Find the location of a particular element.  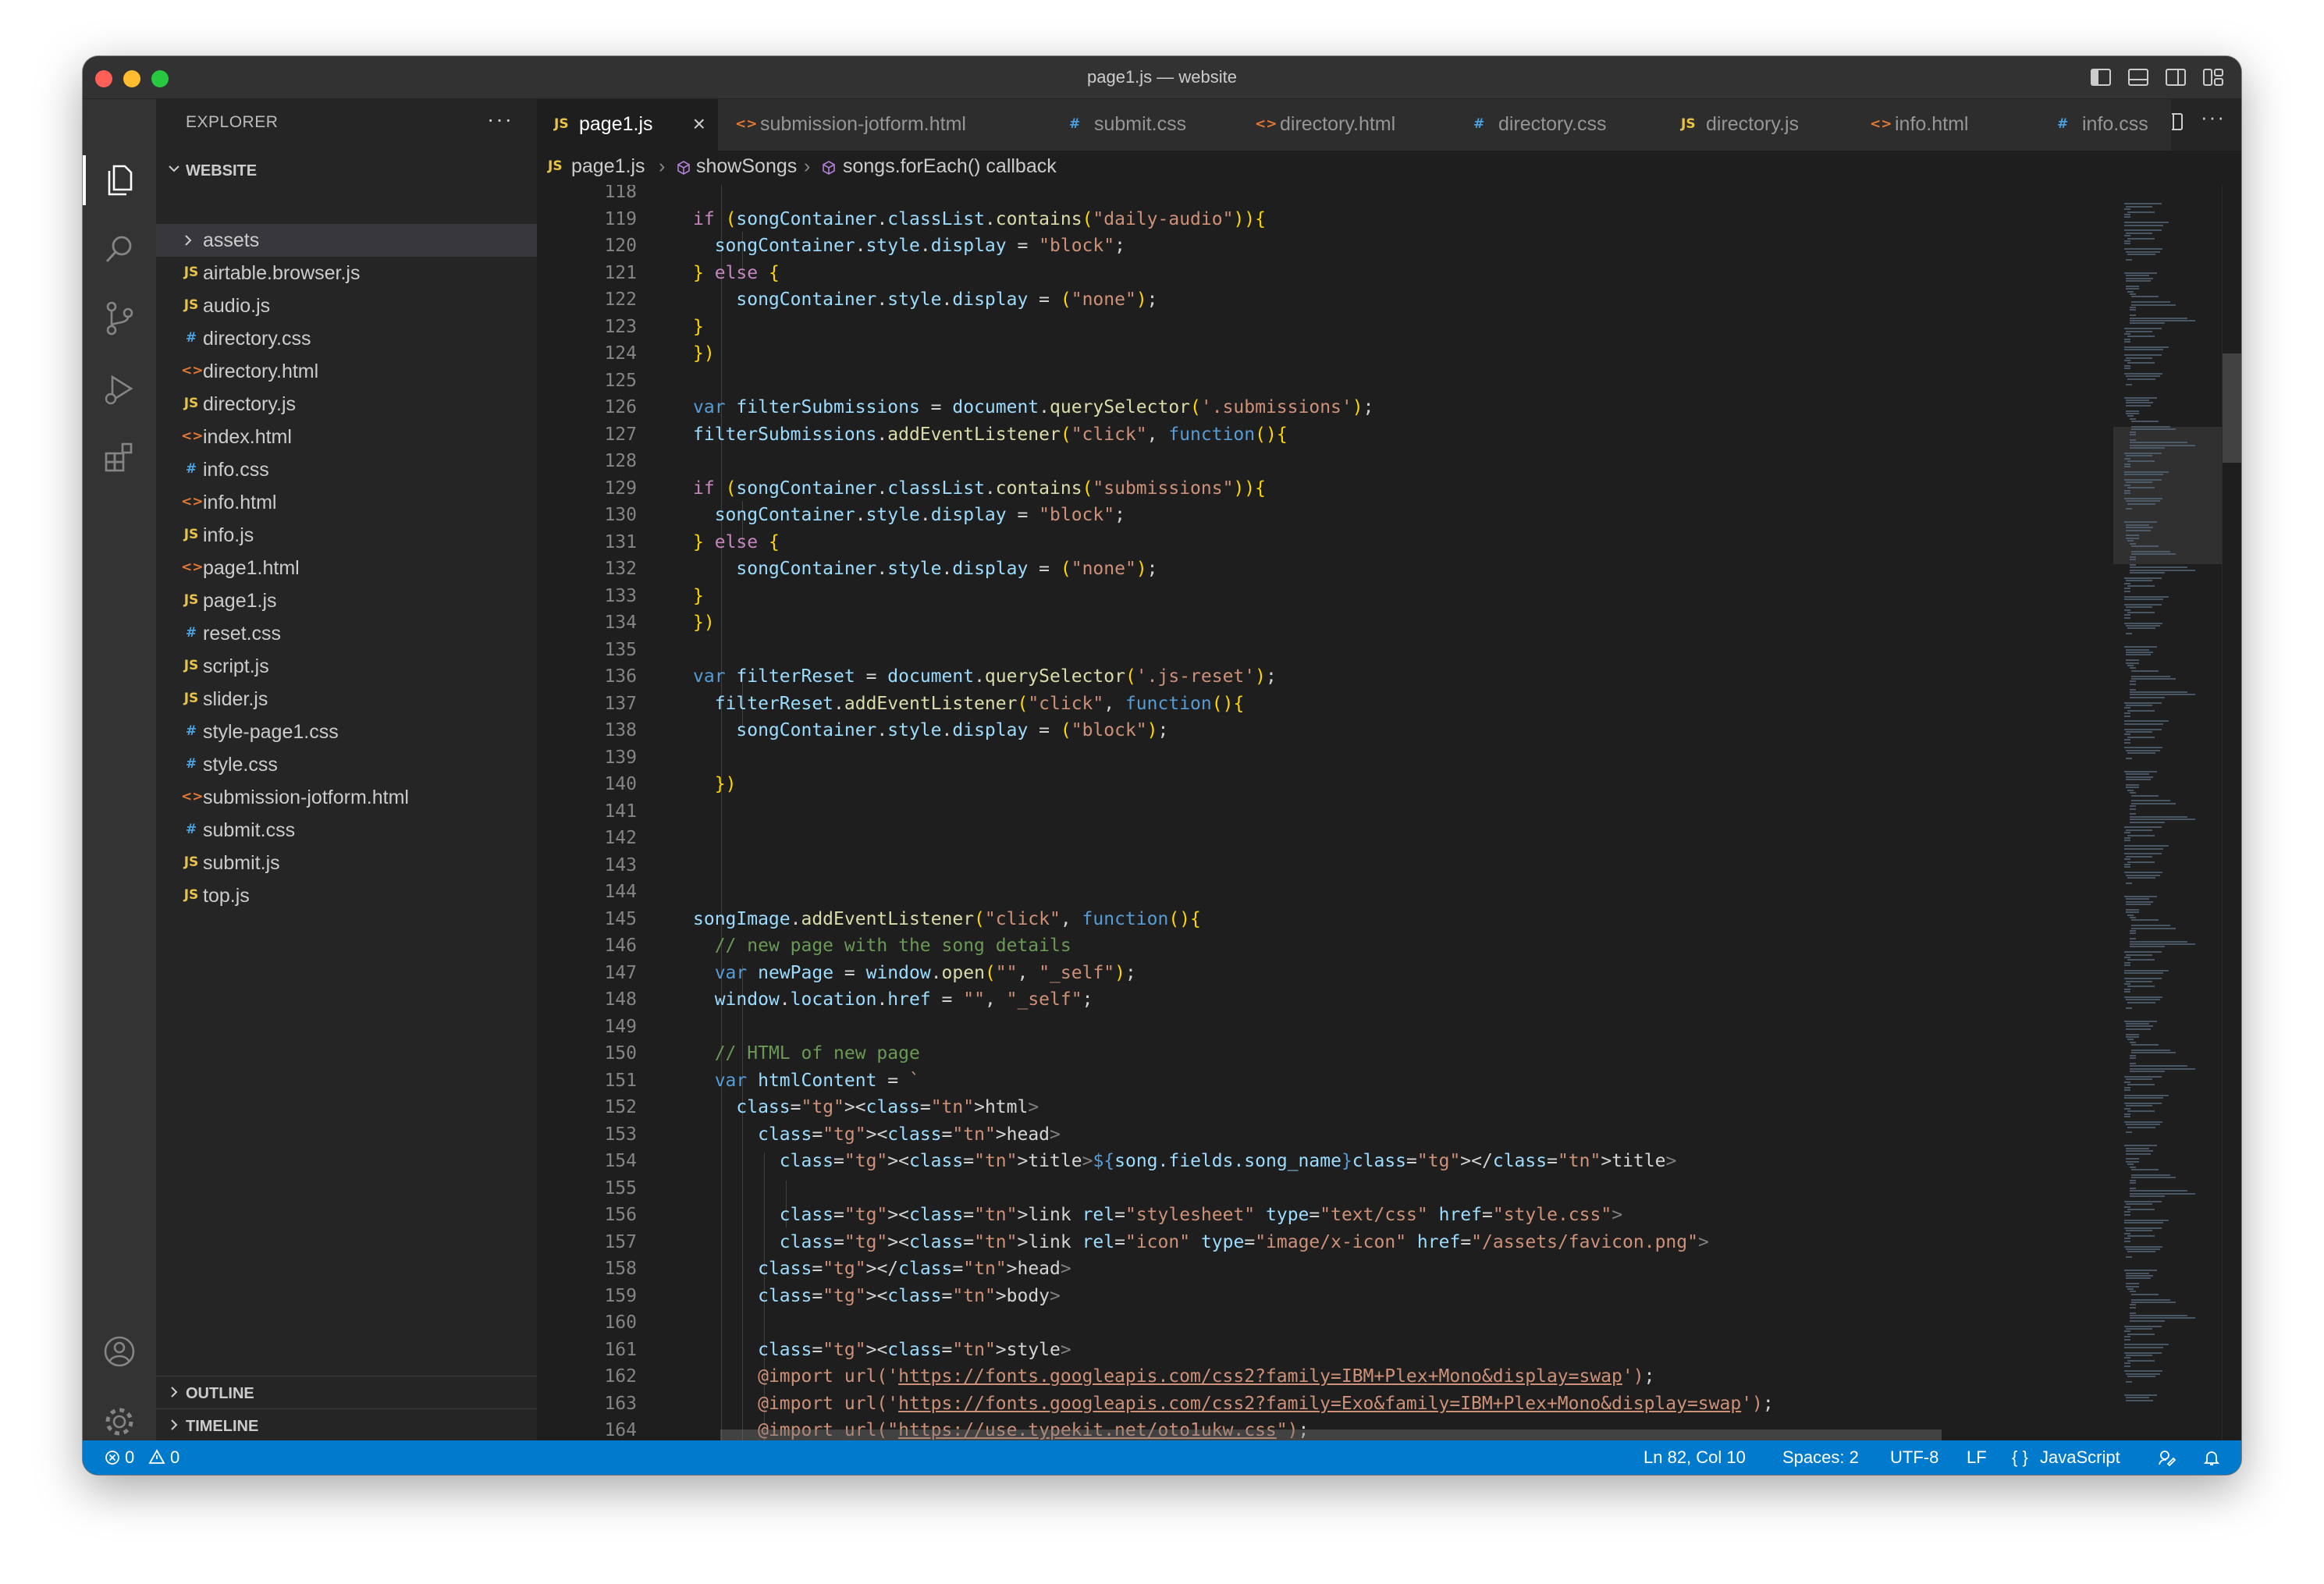

error-count: 0 is located at coordinates (129, 1457).